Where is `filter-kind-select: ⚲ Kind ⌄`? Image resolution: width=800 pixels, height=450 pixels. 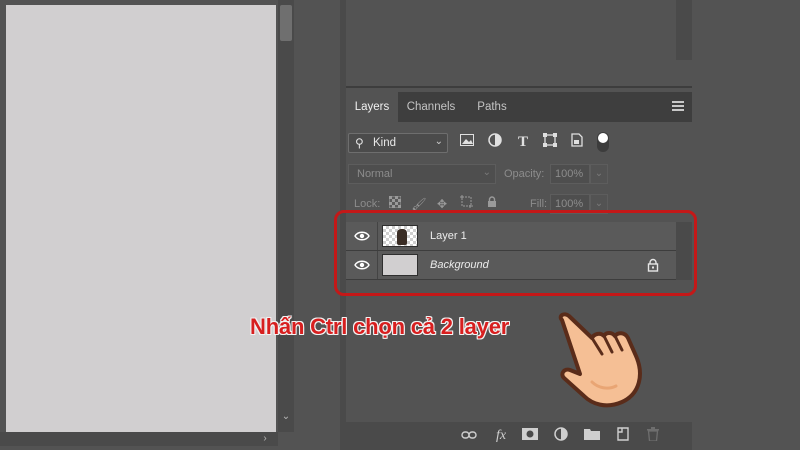
filter-kind-select: ⚲ Kind ⌄ is located at coordinates (398, 143).